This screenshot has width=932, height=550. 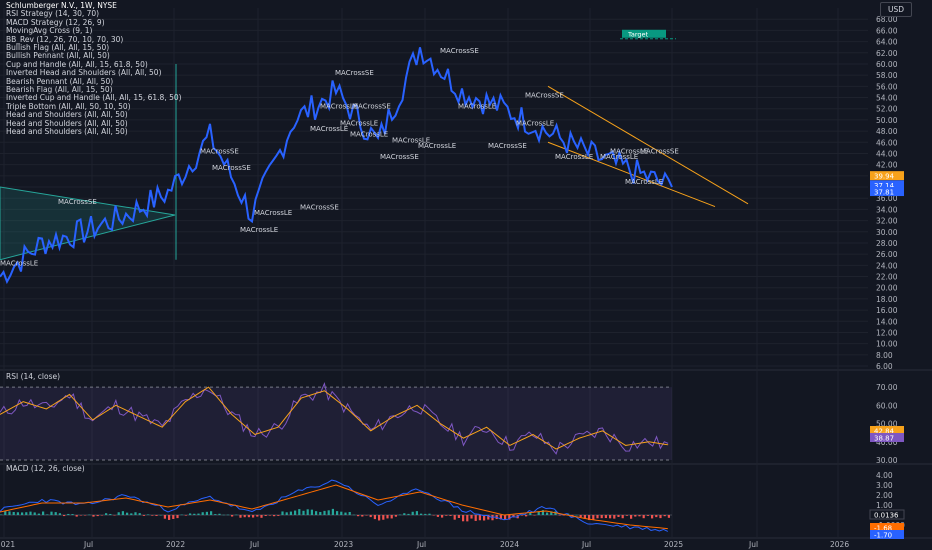 What do you see at coordinates (887, 243) in the screenshot?
I see `price-tick-label: 28.00` at bounding box center [887, 243].